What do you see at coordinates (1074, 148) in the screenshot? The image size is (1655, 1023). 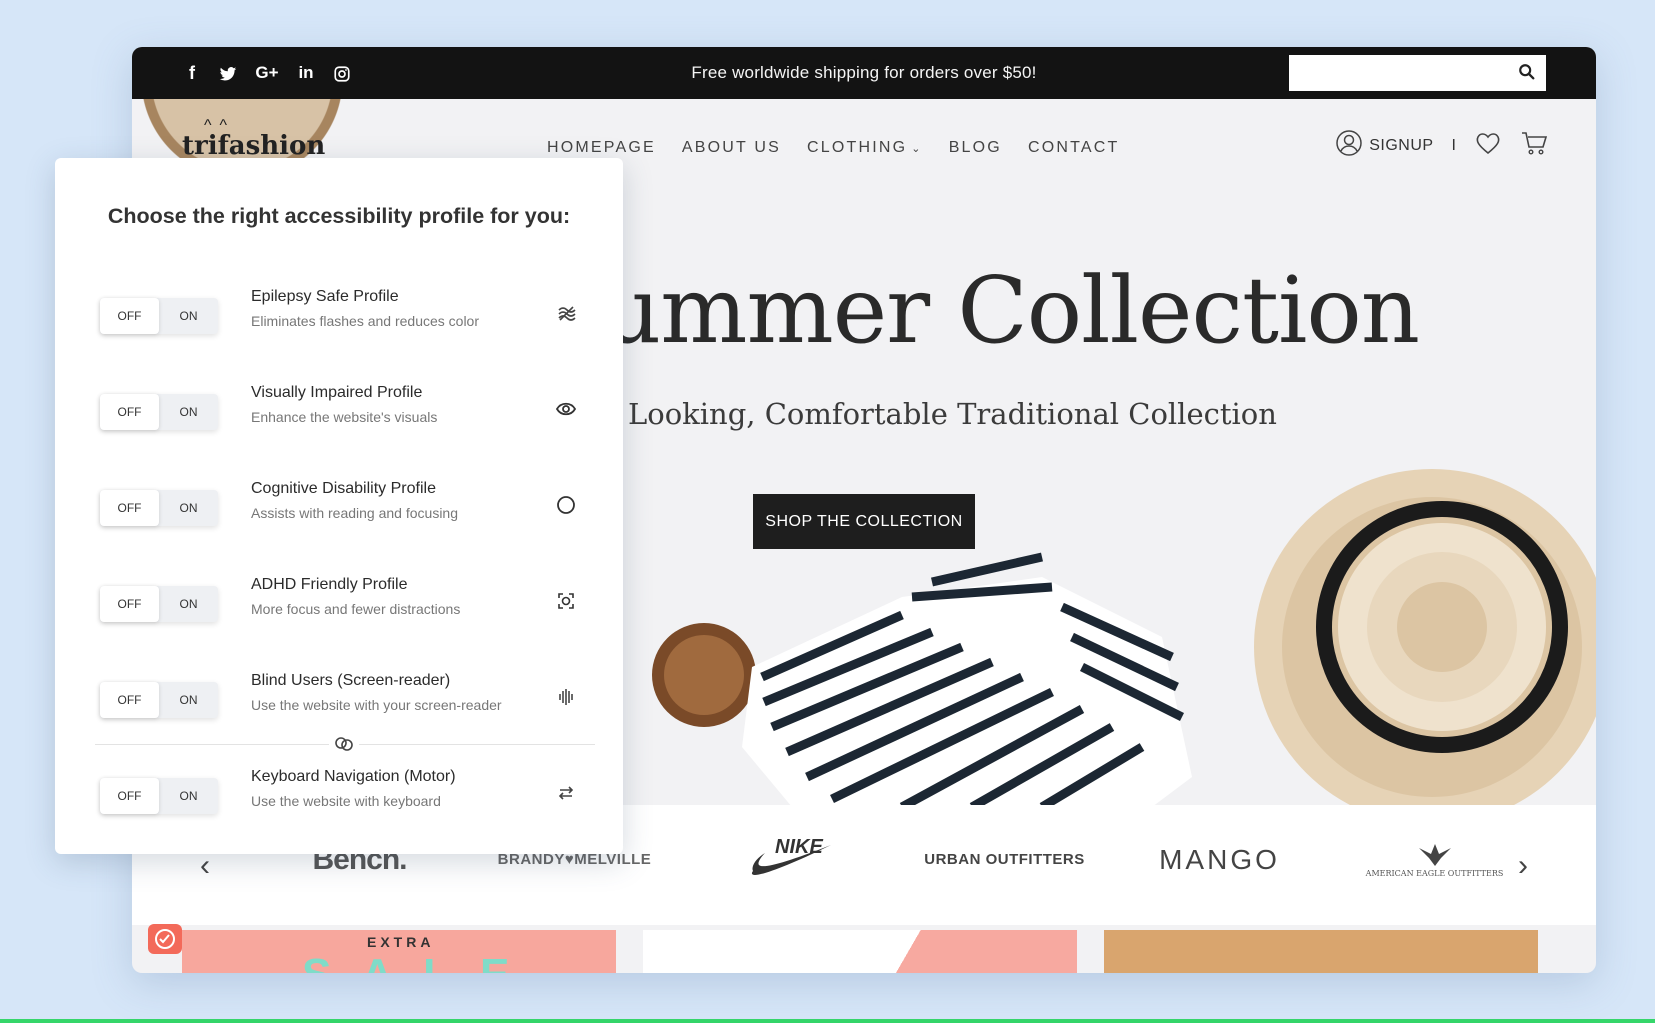 I see `nav-contact: CONTACT` at bounding box center [1074, 148].